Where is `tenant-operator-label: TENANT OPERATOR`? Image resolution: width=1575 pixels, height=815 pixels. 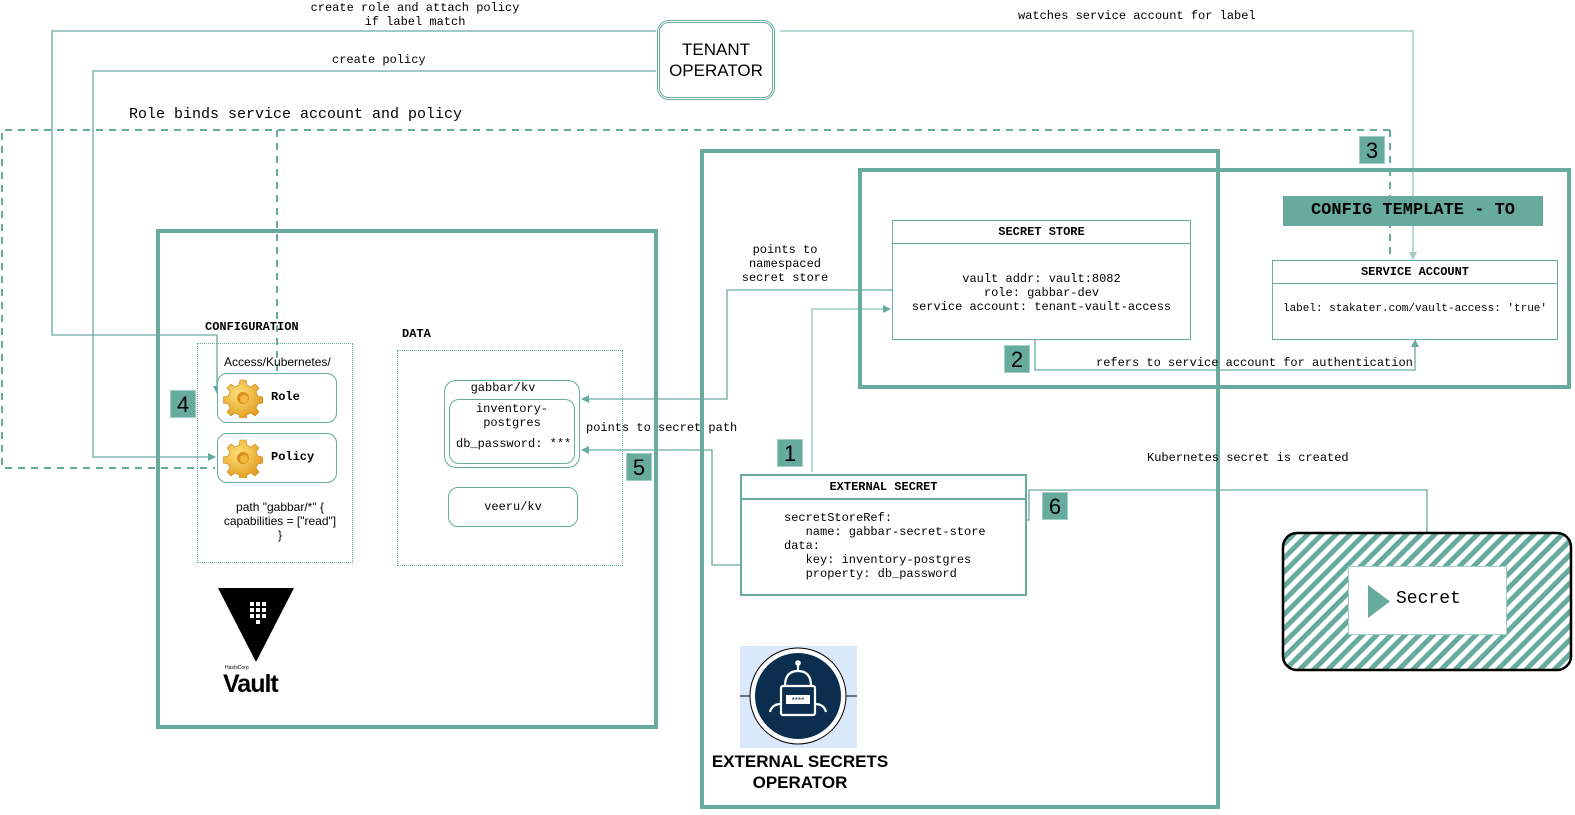 tenant-operator-label: TENANT OPERATOR is located at coordinates (716, 60).